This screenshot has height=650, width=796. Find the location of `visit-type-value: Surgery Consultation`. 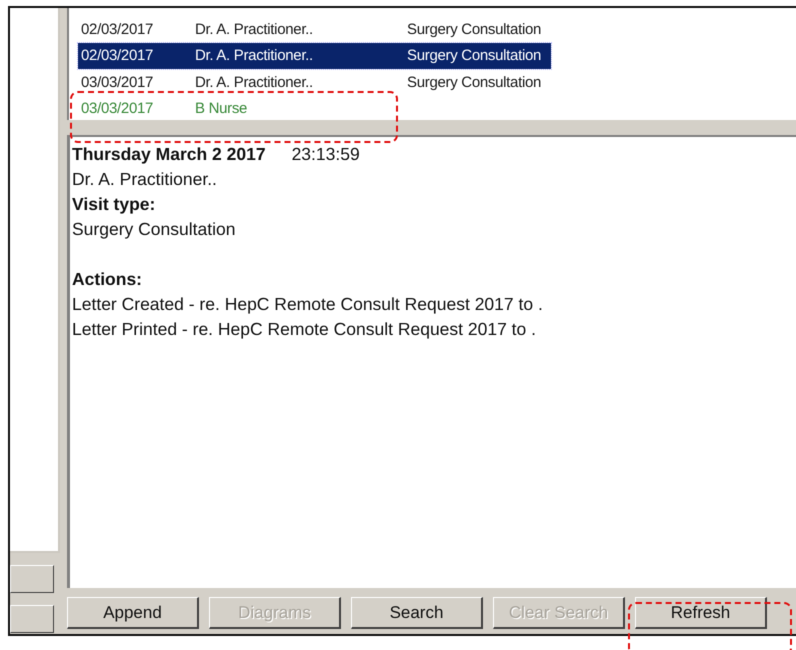

visit-type-value: Surgery Consultation is located at coordinates (154, 229).